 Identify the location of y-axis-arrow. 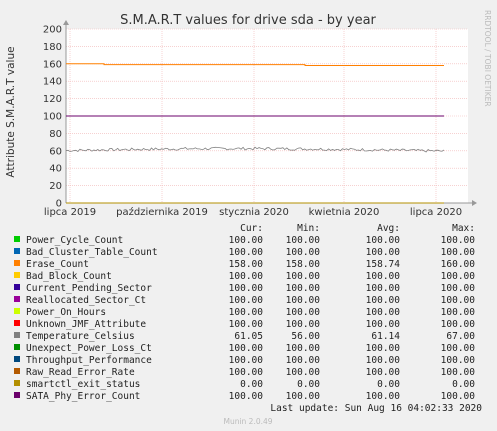
(66, 22).